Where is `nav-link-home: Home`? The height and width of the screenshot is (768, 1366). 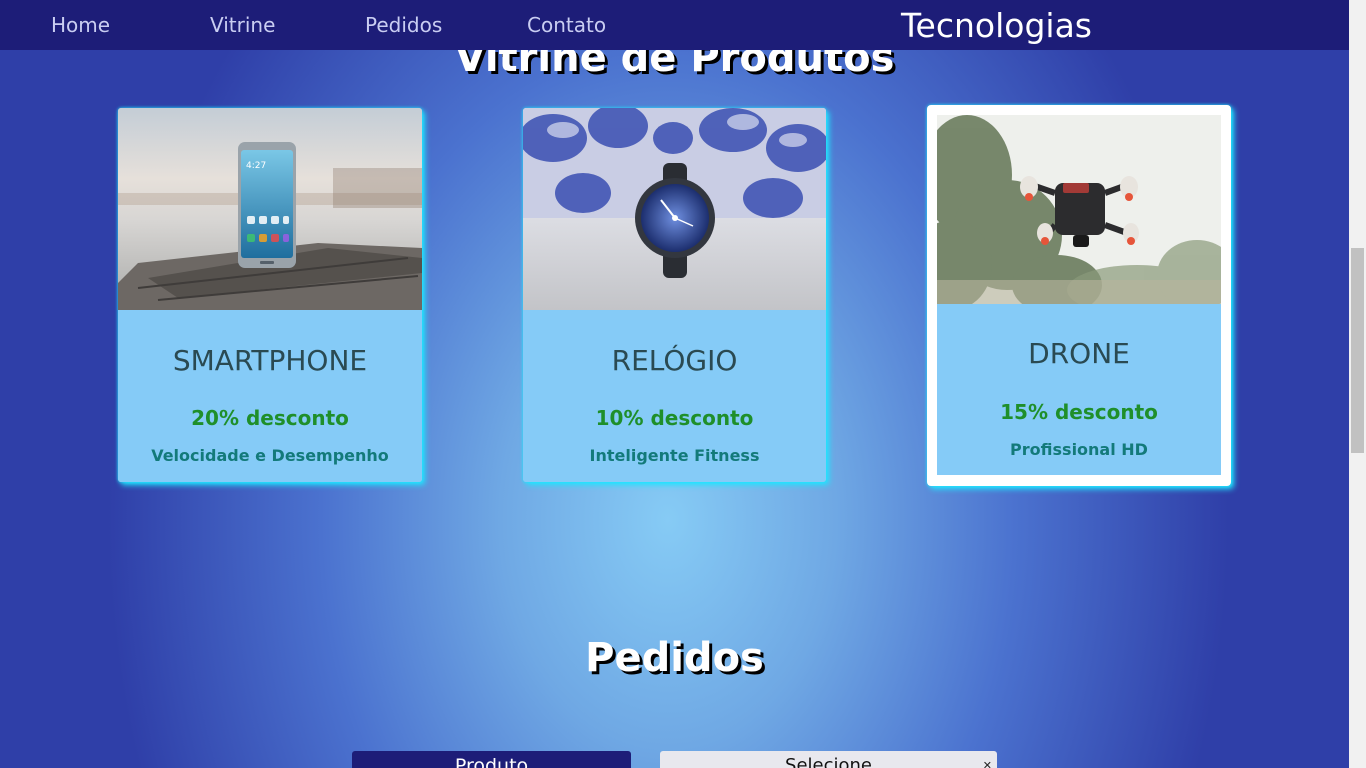 nav-link-home: Home is located at coordinates (80, 25).